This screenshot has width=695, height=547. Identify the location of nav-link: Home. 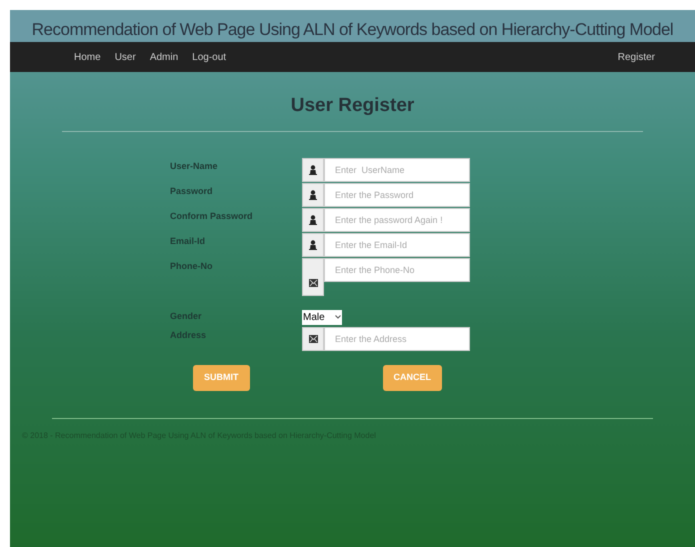
(87, 57).